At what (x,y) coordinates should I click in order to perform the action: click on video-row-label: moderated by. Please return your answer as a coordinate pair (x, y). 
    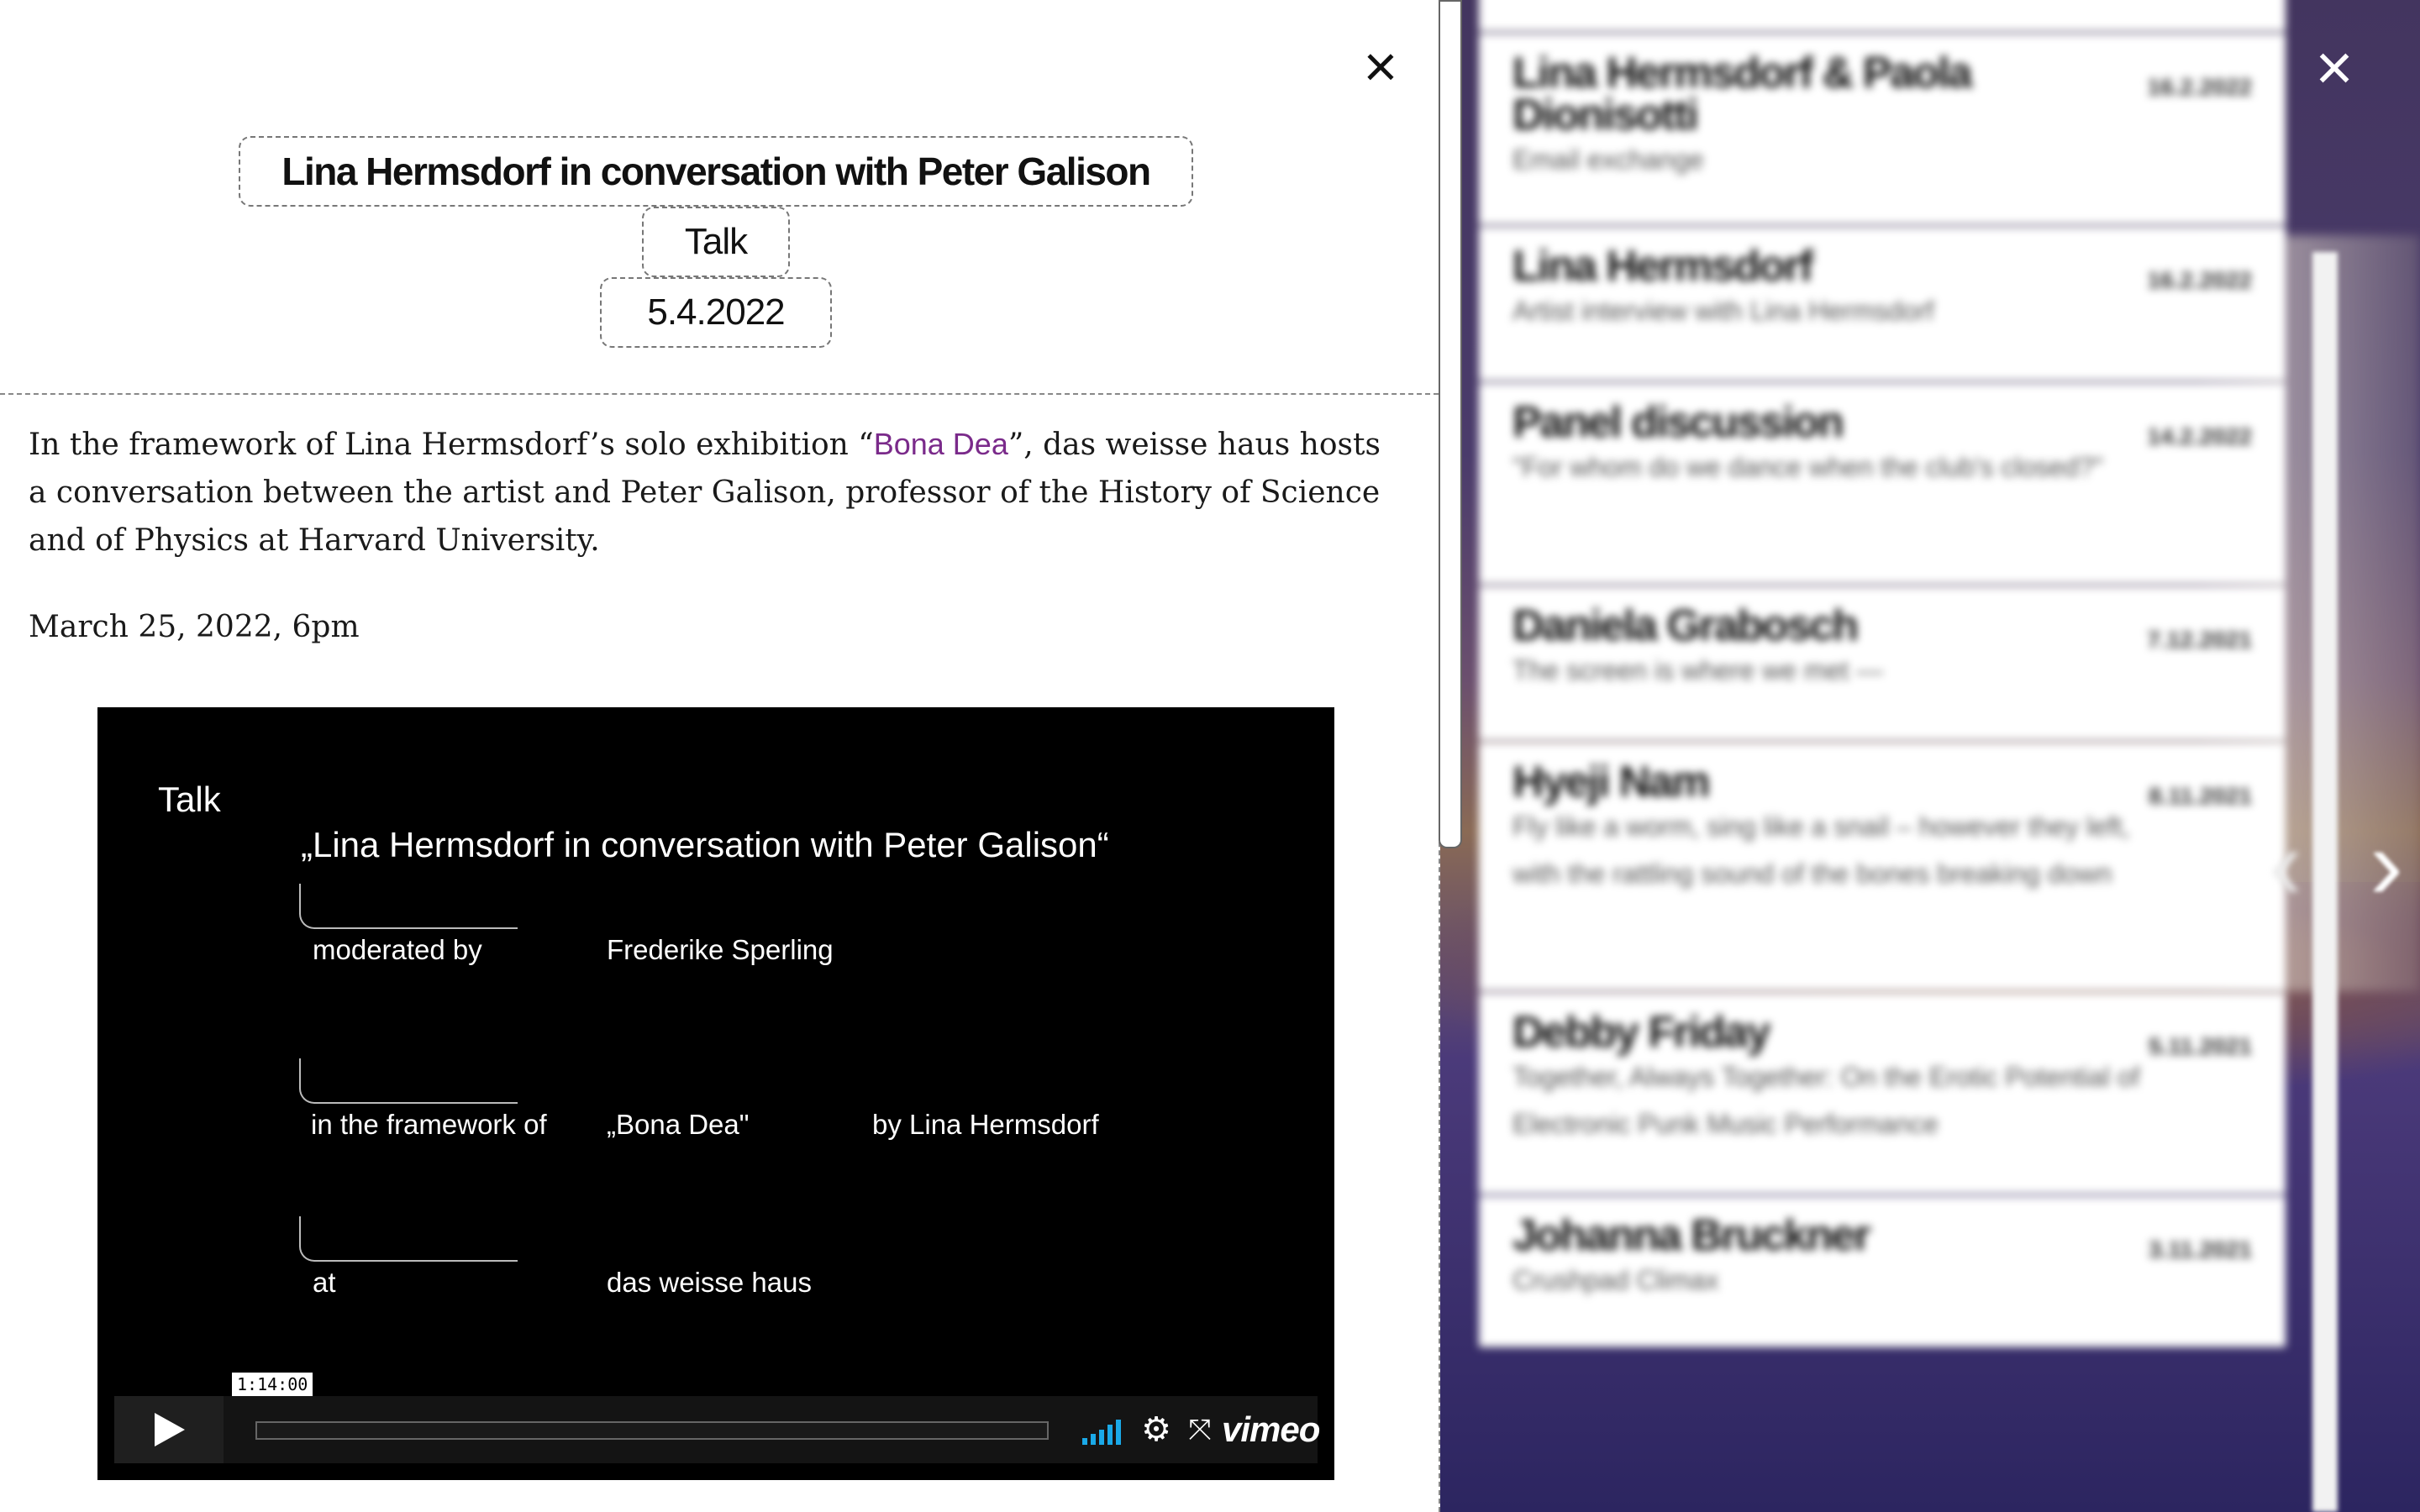
    Looking at the image, I should click on (397, 949).